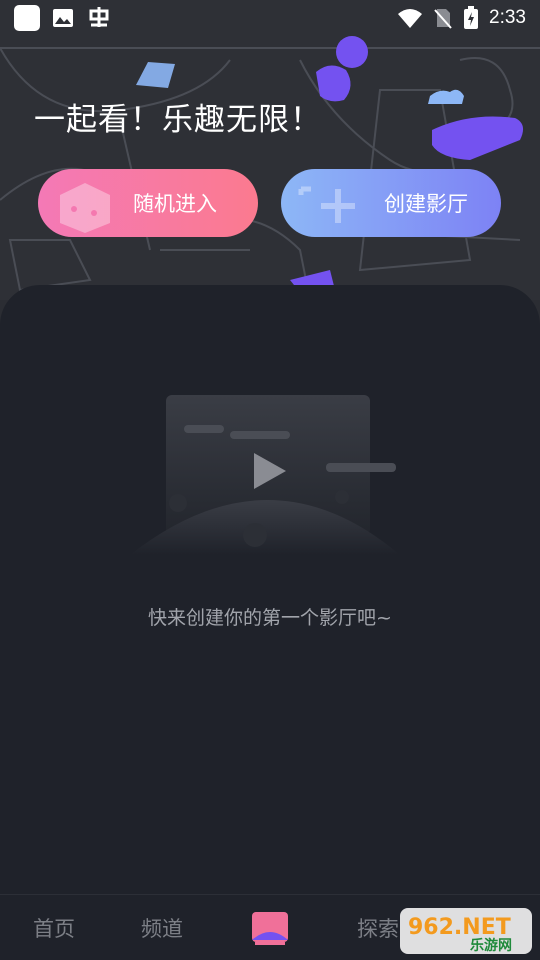  I want to click on wifi-icon, so click(410, 18).